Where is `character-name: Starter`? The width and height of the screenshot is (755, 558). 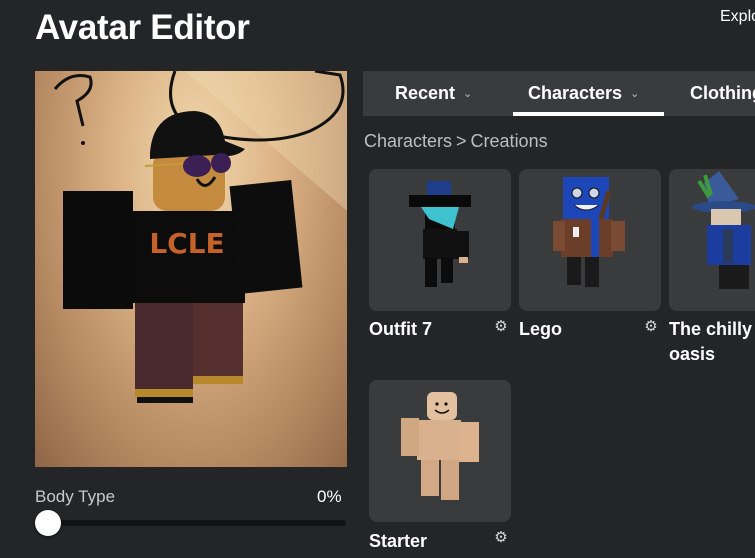 character-name: Starter is located at coordinates (429, 541).